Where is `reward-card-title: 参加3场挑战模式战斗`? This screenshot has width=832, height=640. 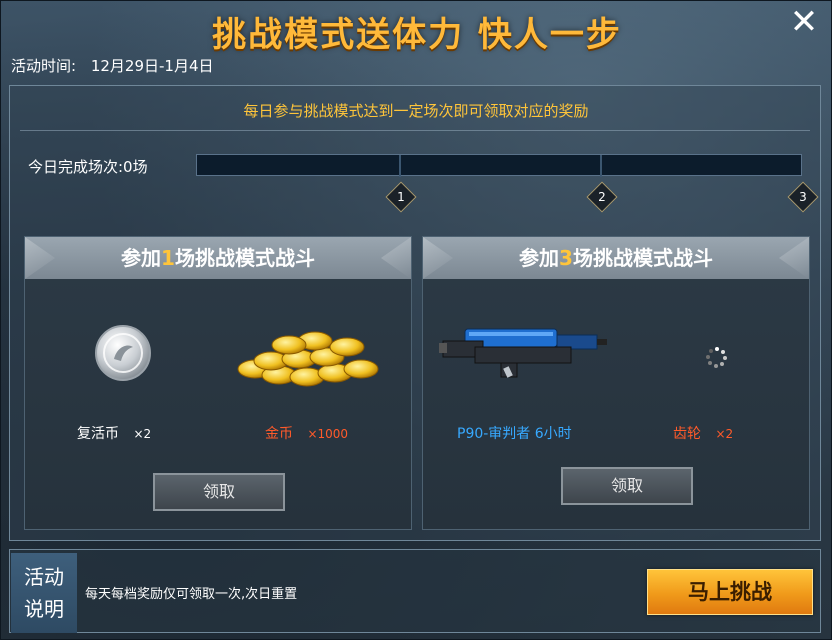 reward-card-title: 参加3场挑战模式战斗 is located at coordinates (616, 258).